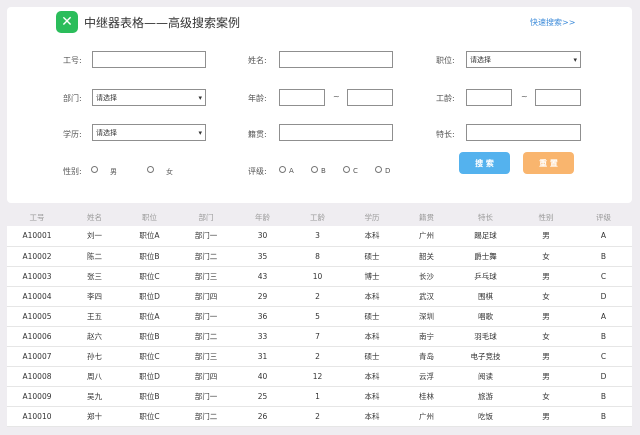 The height and width of the screenshot is (435, 640). What do you see at coordinates (94, 256) in the screenshot?
I see `table-cell: 陈二` at bounding box center [94, 256].